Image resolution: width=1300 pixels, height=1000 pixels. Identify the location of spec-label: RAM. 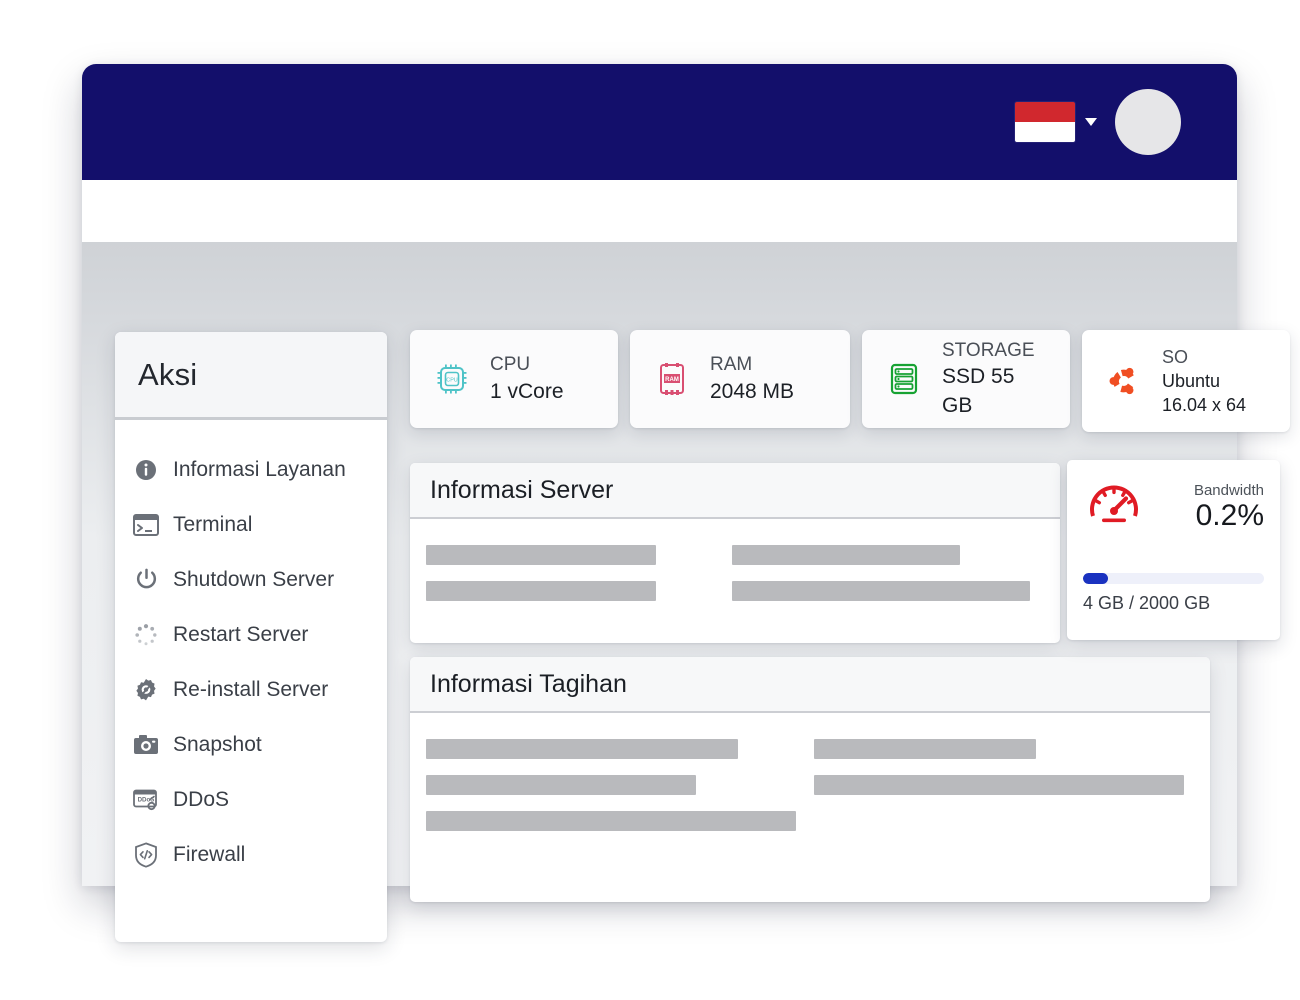
(731, 364).